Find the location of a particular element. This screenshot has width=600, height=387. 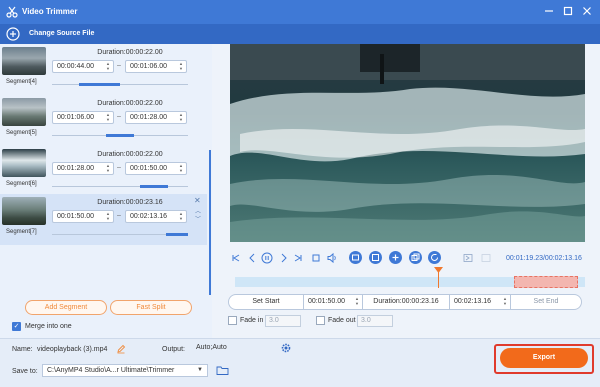

merge-label: Merge into one is located at coordinates (48, 326).